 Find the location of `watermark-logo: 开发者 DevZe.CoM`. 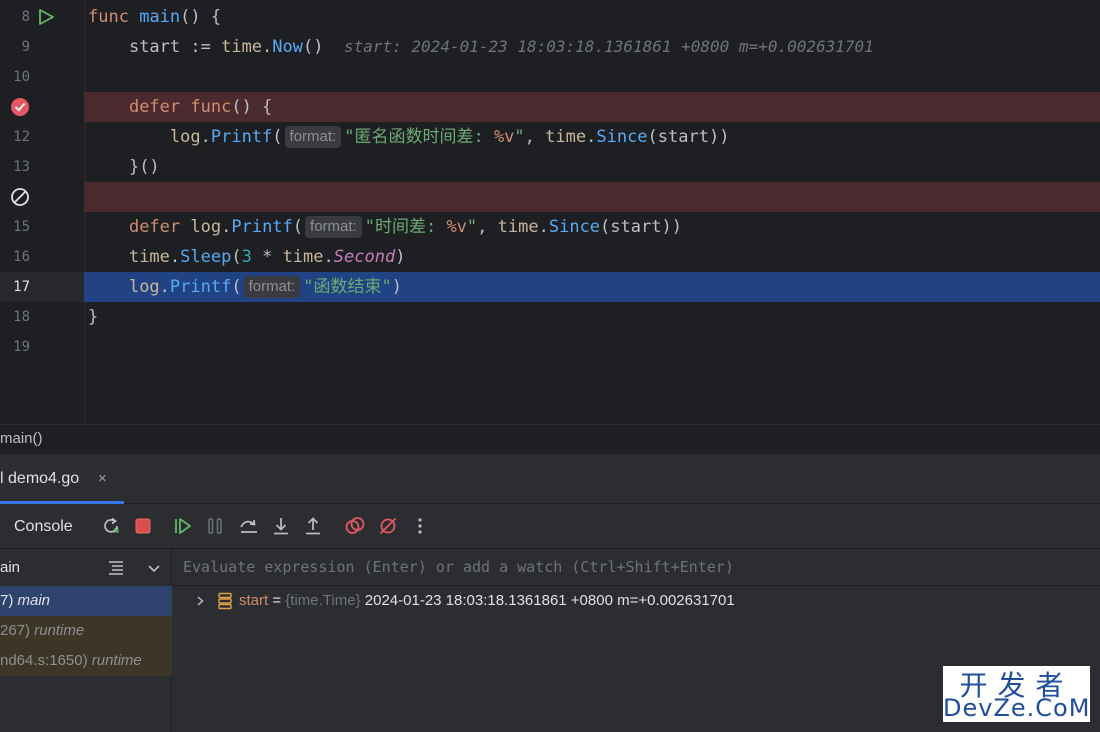

watermark-logo: 开发者 DevZe.CoM is located at coordinates (1016, 694).